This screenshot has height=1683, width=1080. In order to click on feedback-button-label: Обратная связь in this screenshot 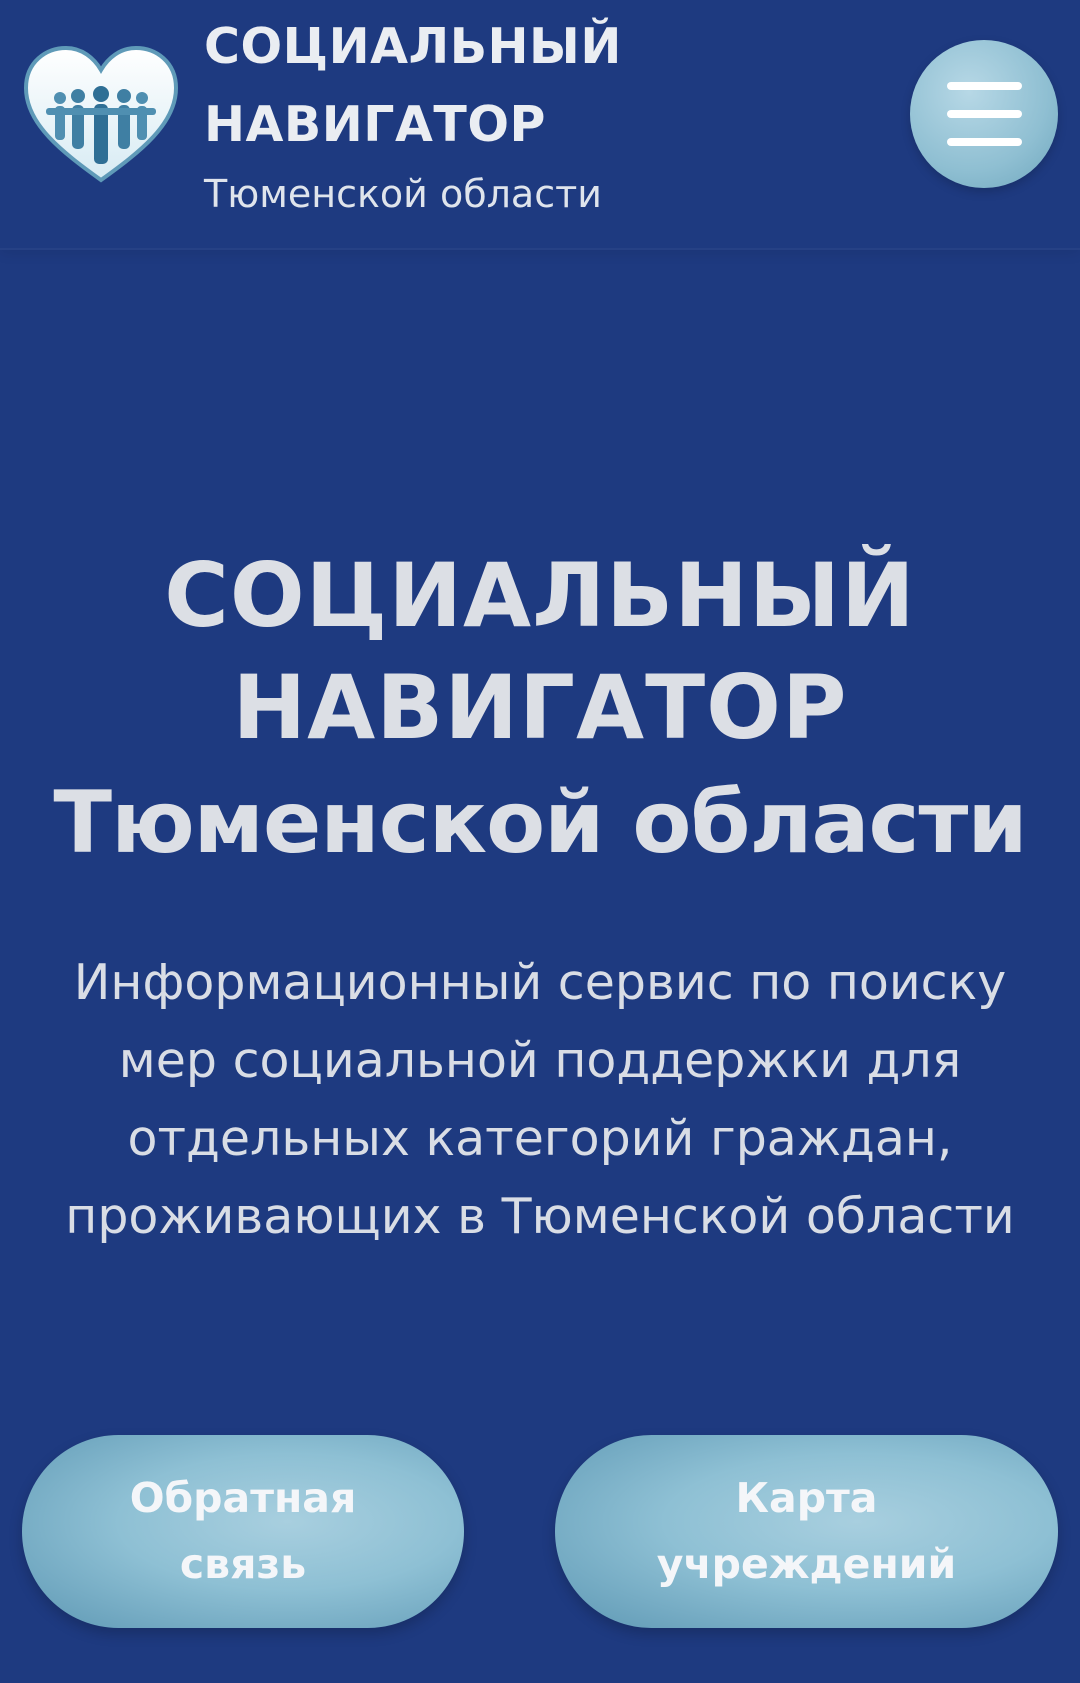, I will do `click(243, 1531)`.